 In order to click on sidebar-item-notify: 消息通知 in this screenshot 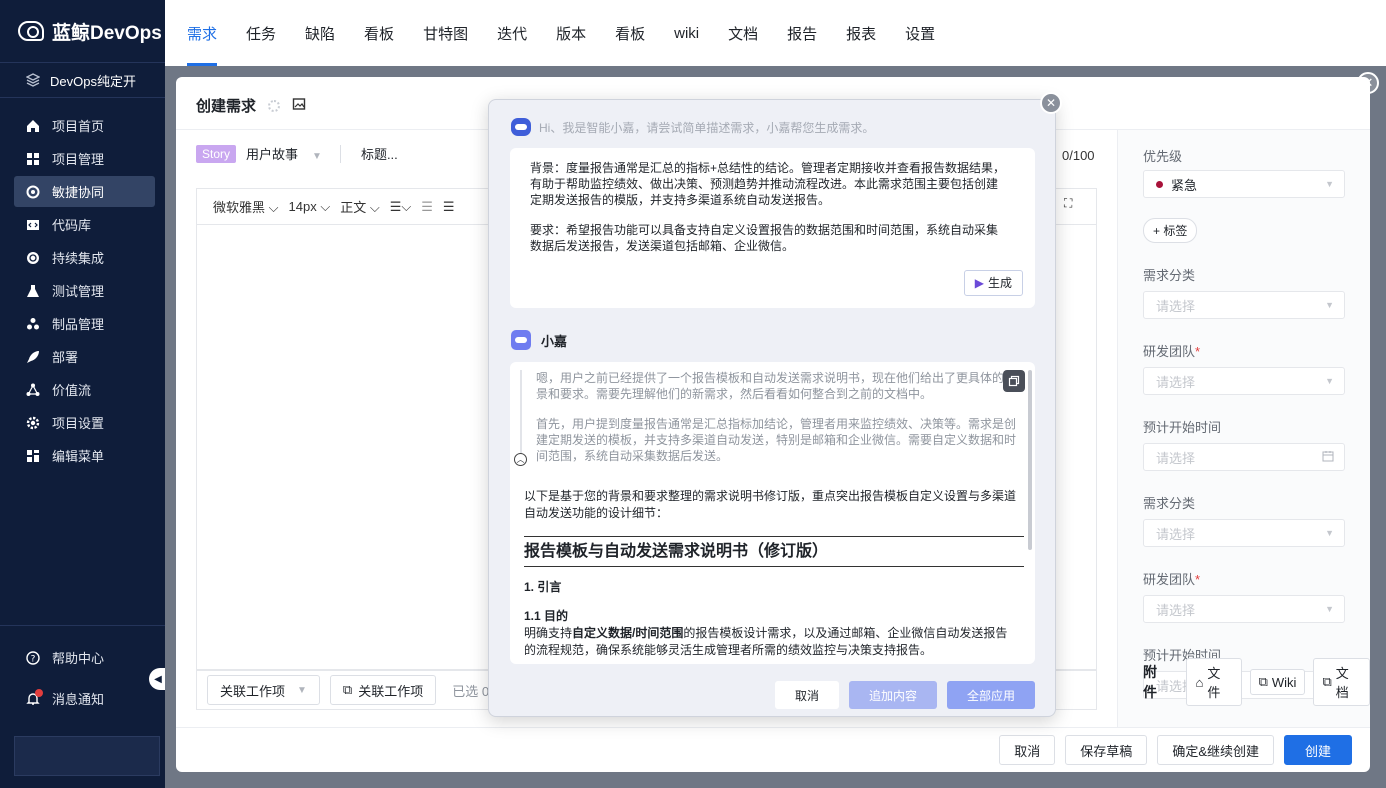, I will do `click(84, 698)`.